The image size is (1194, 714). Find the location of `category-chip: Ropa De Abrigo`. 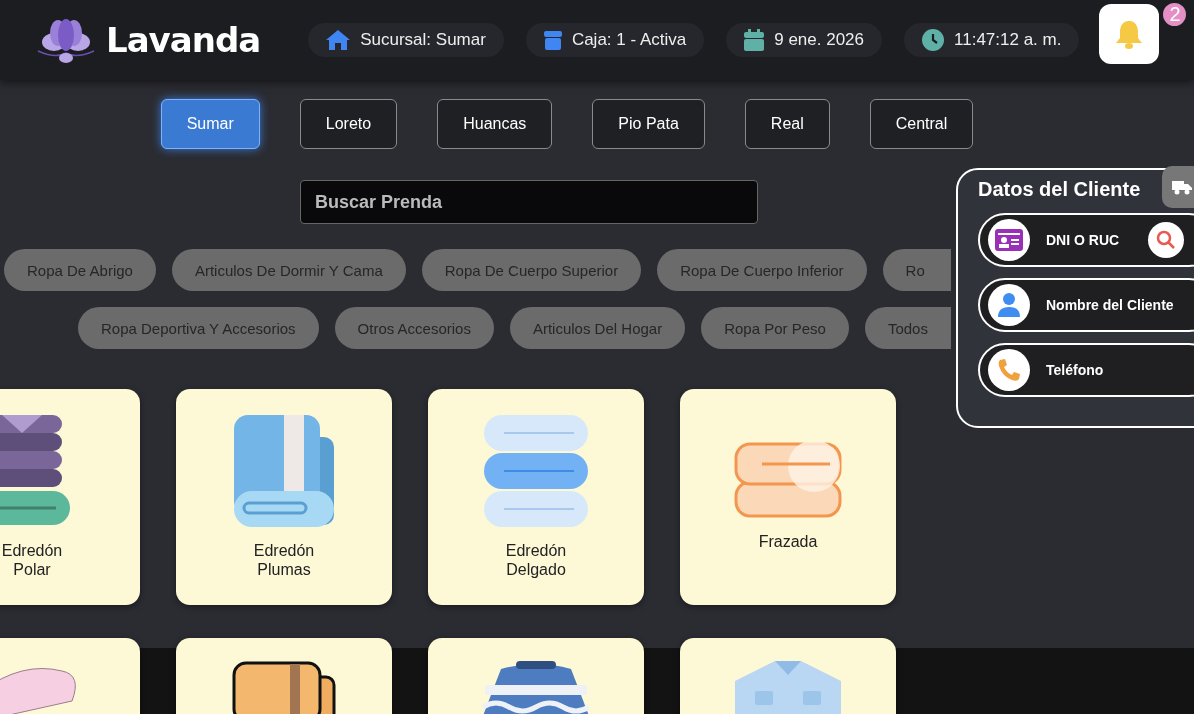

category-chip: Ropa De Abrigo is located at coordinates (80, 270).